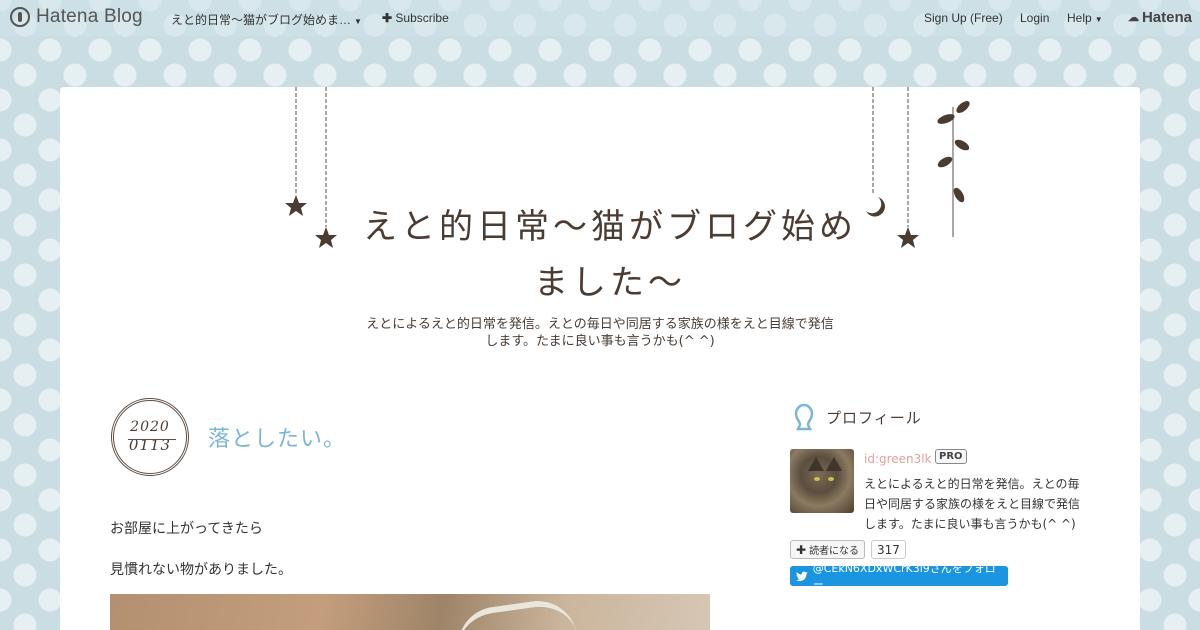 The height and width of the screenshot is (630, 1200). Describe the element at coordinates (89, 16) in the screenshot. I see `brand-name: Hatena Blog` at that location.